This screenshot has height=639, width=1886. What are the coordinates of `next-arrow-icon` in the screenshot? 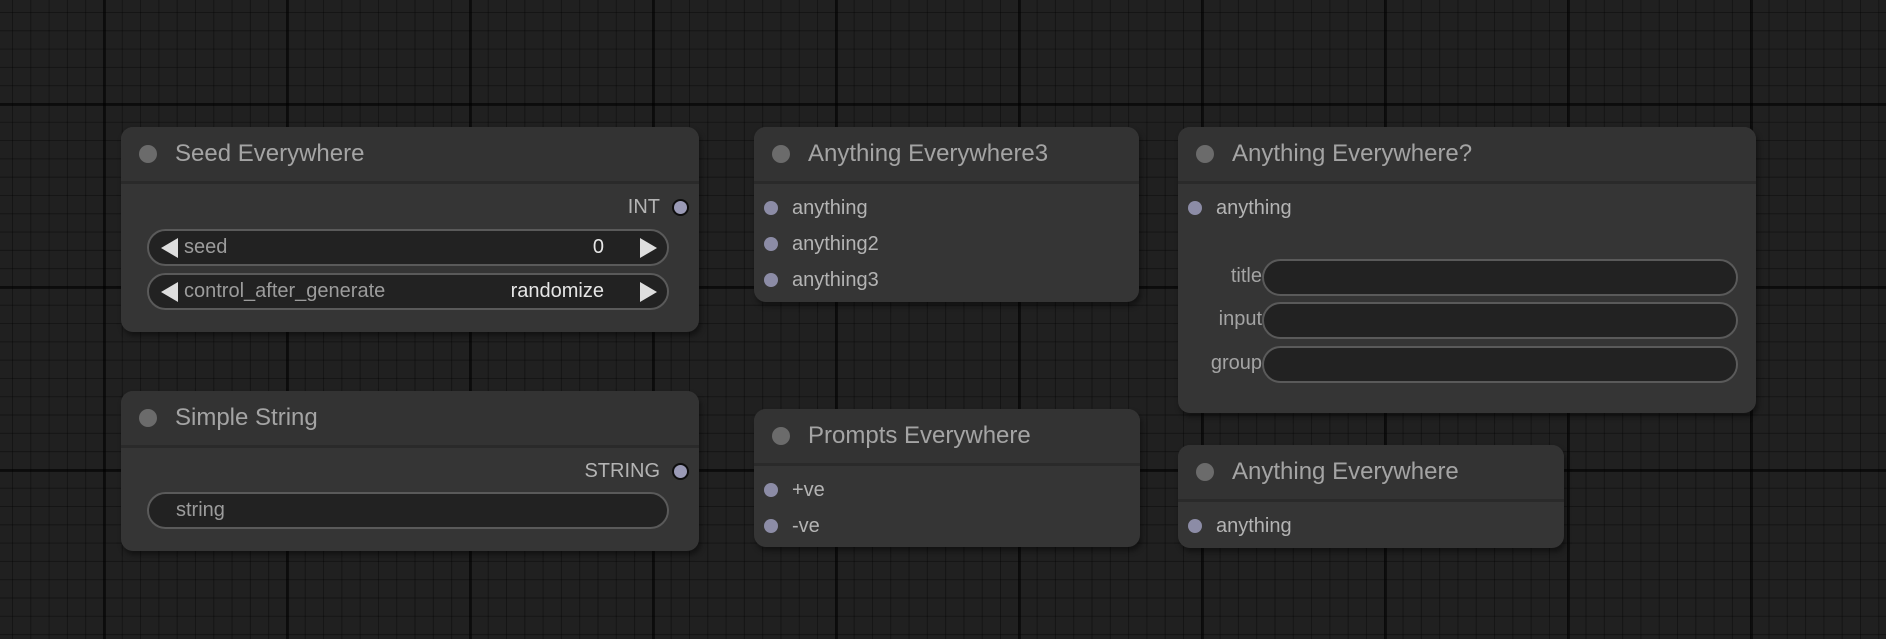 It's located at (648, 291).